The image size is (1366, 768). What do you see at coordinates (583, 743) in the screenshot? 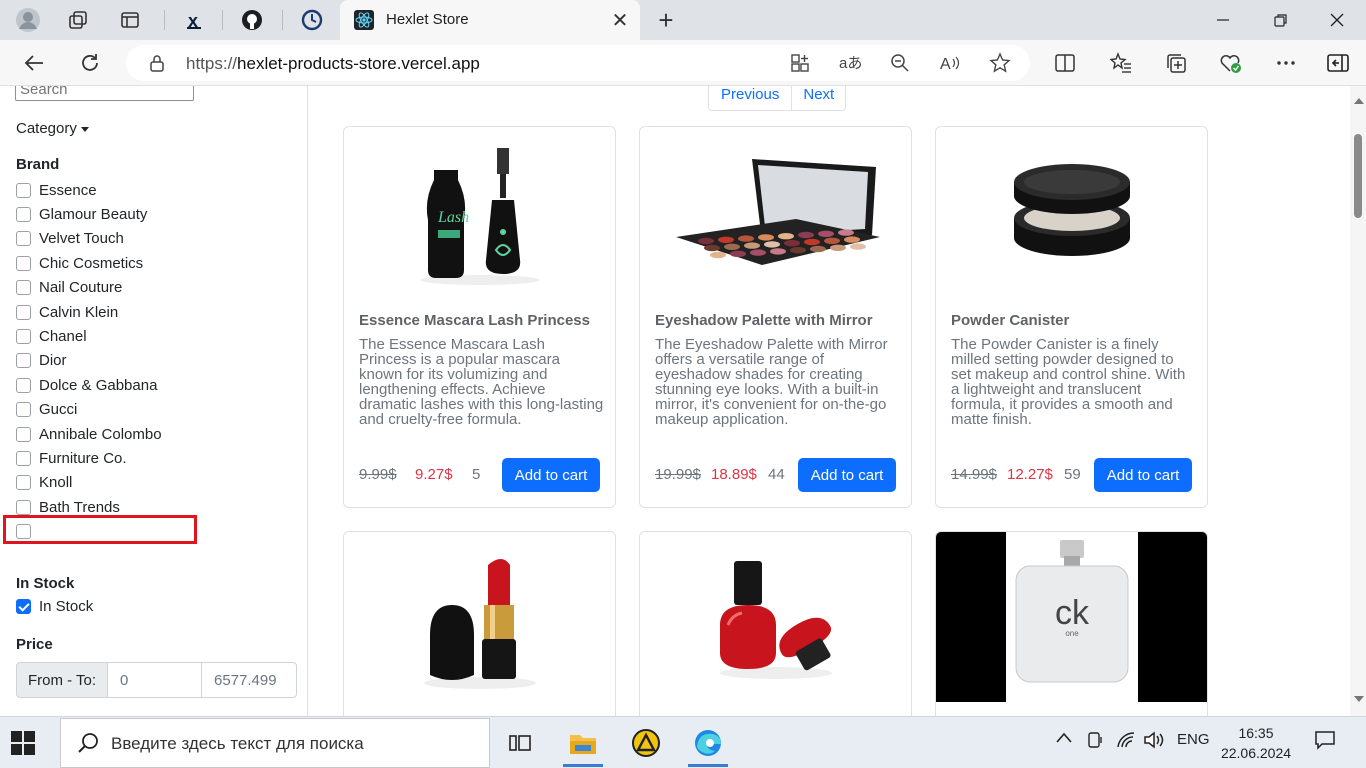
I see `file-explorer-icon` at bounding box center [583, 743].